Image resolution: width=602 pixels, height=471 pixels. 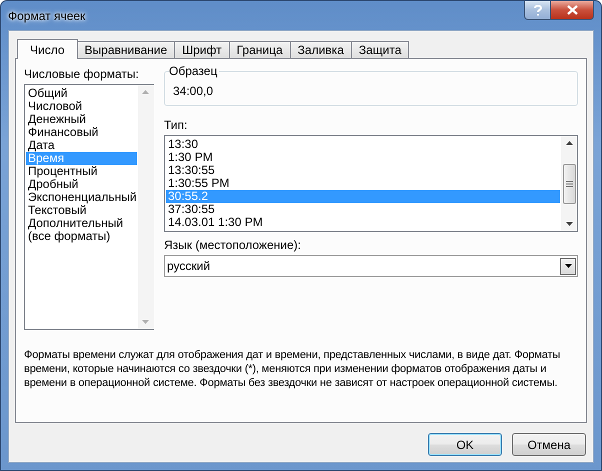 What do you see at coordinates (82, 75) in the screenshot?
I see `formats-label: Числовые форматы:` at bounding box center [82, 75].